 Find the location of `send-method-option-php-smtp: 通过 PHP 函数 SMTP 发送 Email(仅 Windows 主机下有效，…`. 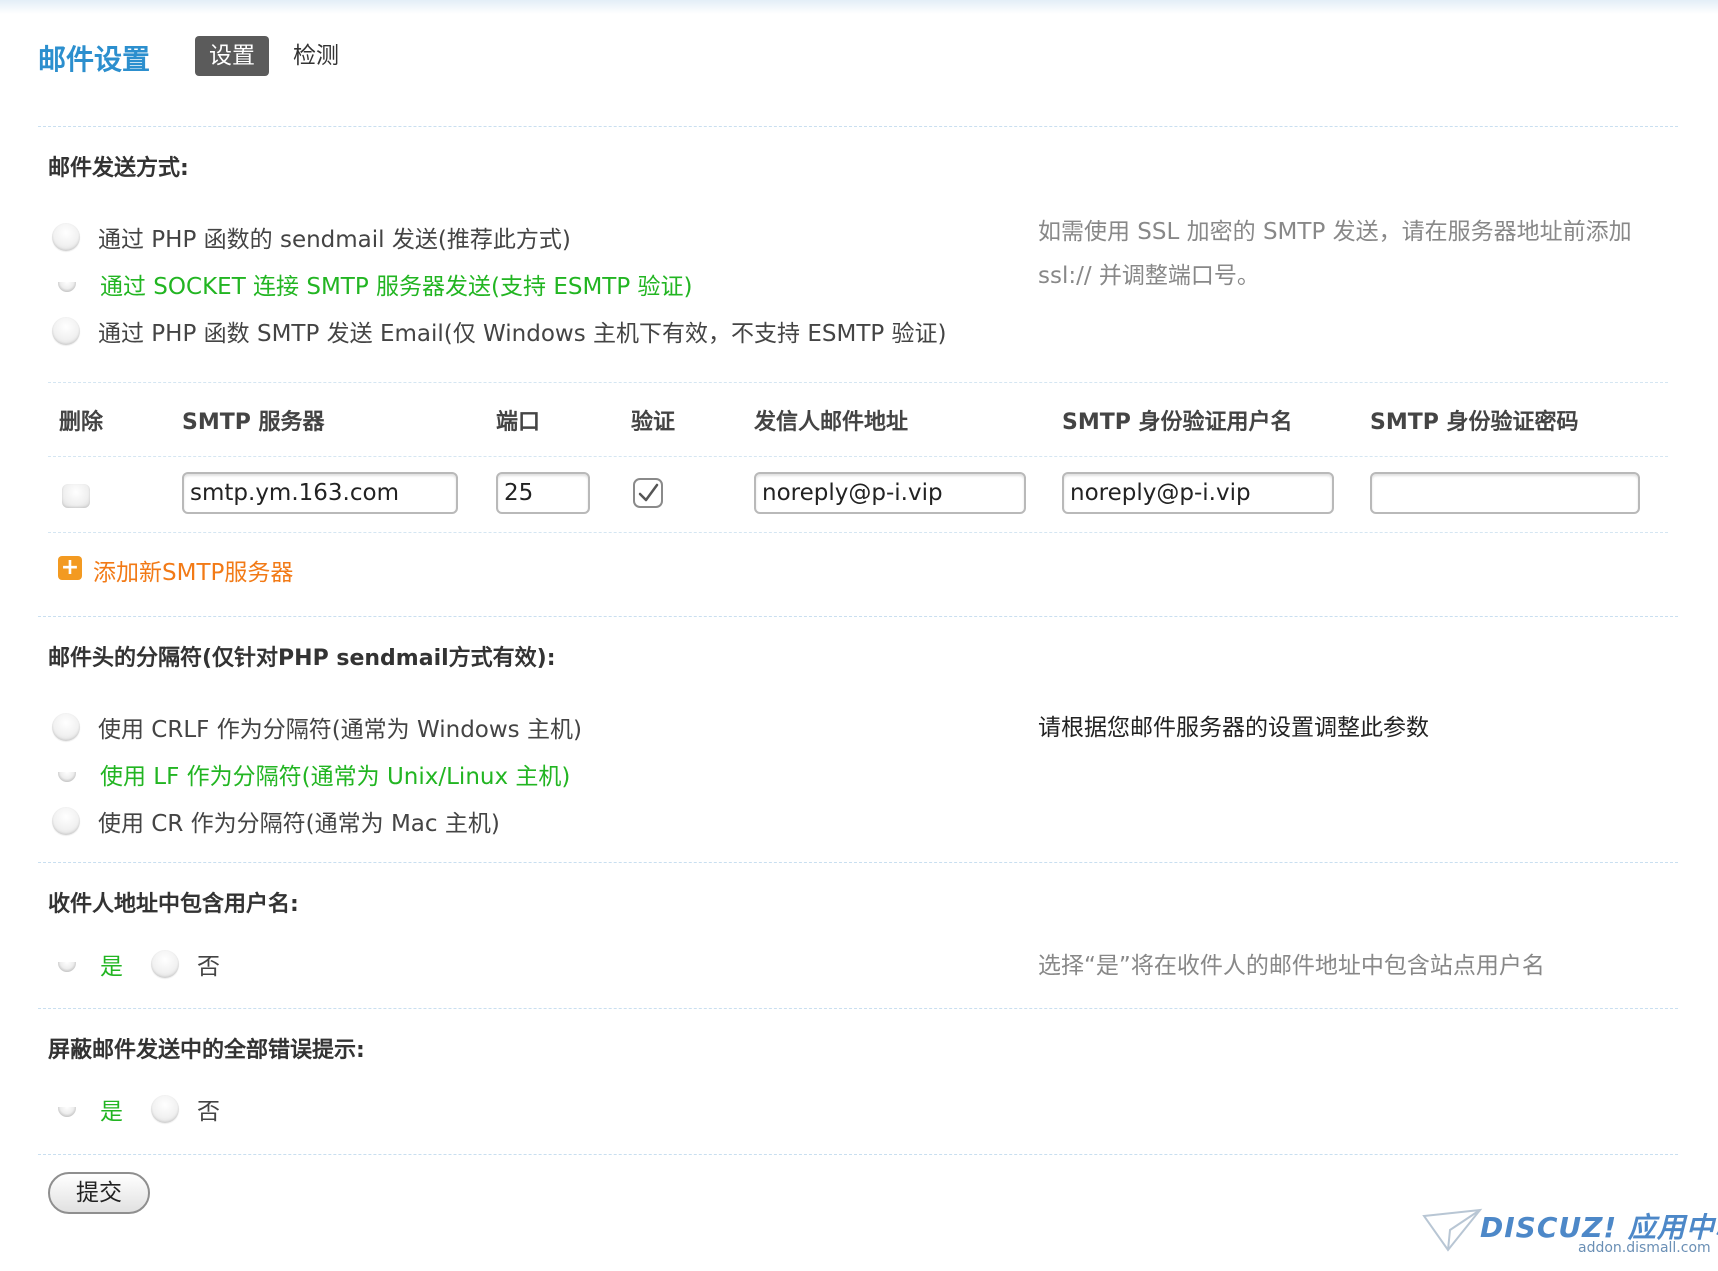

send-method-option-php-smtp: 通过 PHP 函数 SMTP 发送 Email(仅 Windows 主机下有效，… is located at coordinates (499, 331).